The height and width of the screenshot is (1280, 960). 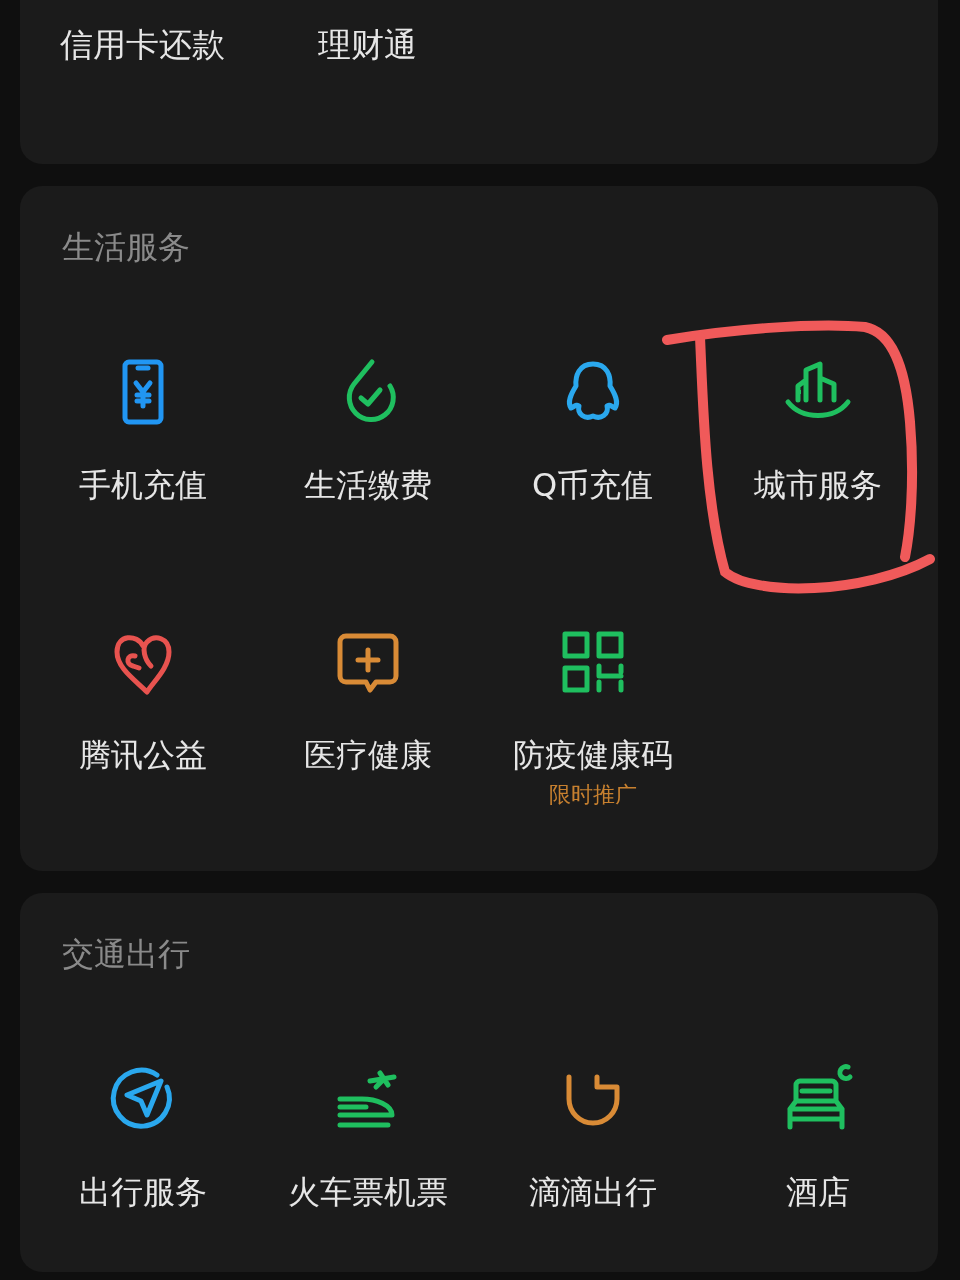 I want to click on service-label: 手机充值, so click(x=142, y=485).